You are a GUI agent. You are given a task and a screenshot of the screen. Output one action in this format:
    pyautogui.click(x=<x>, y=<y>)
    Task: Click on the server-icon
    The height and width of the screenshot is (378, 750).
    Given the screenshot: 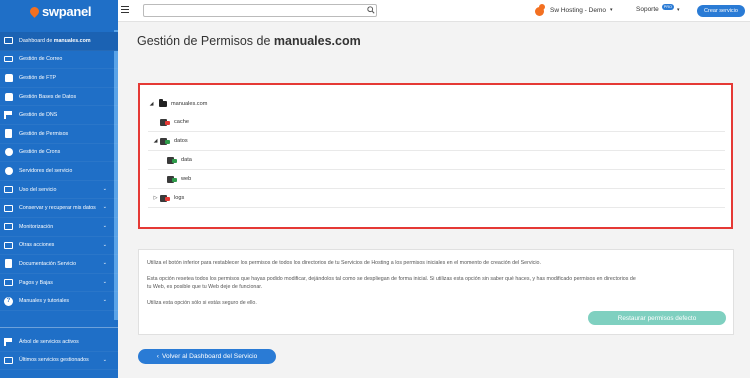 What is the action you would take?
    pyautogui.click(x=8, y=170)
    